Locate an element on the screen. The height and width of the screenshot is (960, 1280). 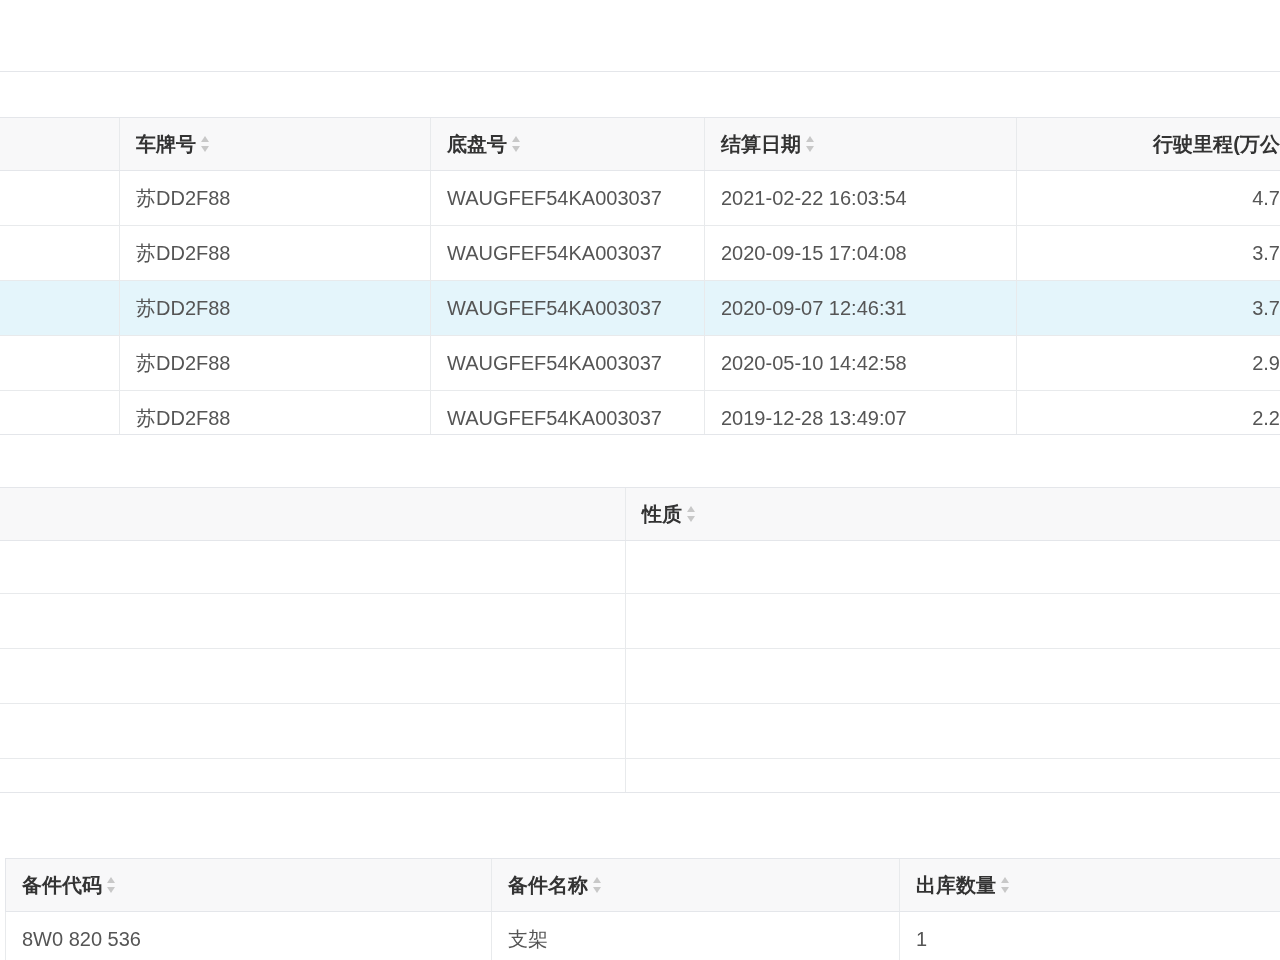
table-row: 苏DD2F88 WAUGFEF54KA003037 2021-02-22 16:03:54 4.7 is located at coordinates (640, 198).